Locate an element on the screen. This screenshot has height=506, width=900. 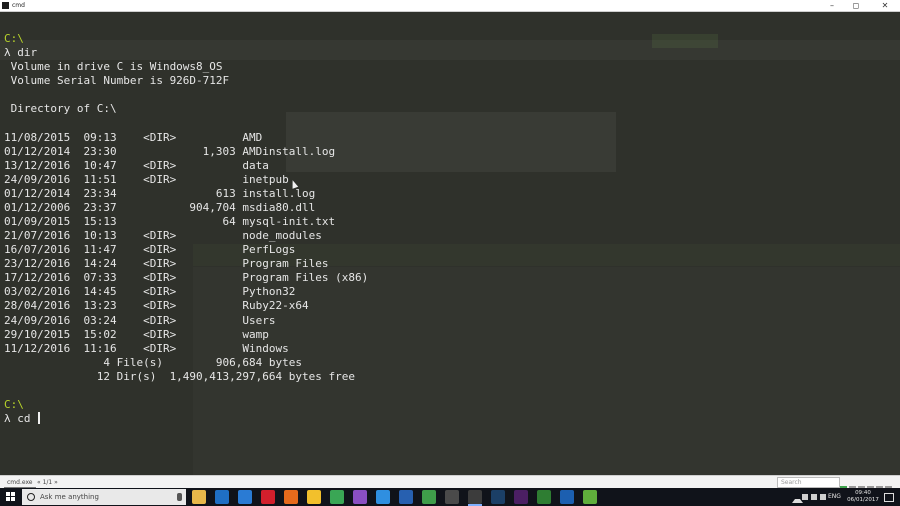
file-explorer-icon is located at coordinates (199, 497).